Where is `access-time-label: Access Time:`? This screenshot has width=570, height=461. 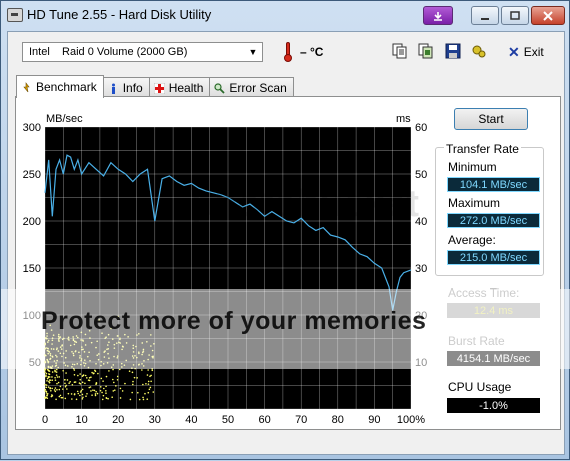 access-time-label: Access Time: is located at coordinates (484, 293).